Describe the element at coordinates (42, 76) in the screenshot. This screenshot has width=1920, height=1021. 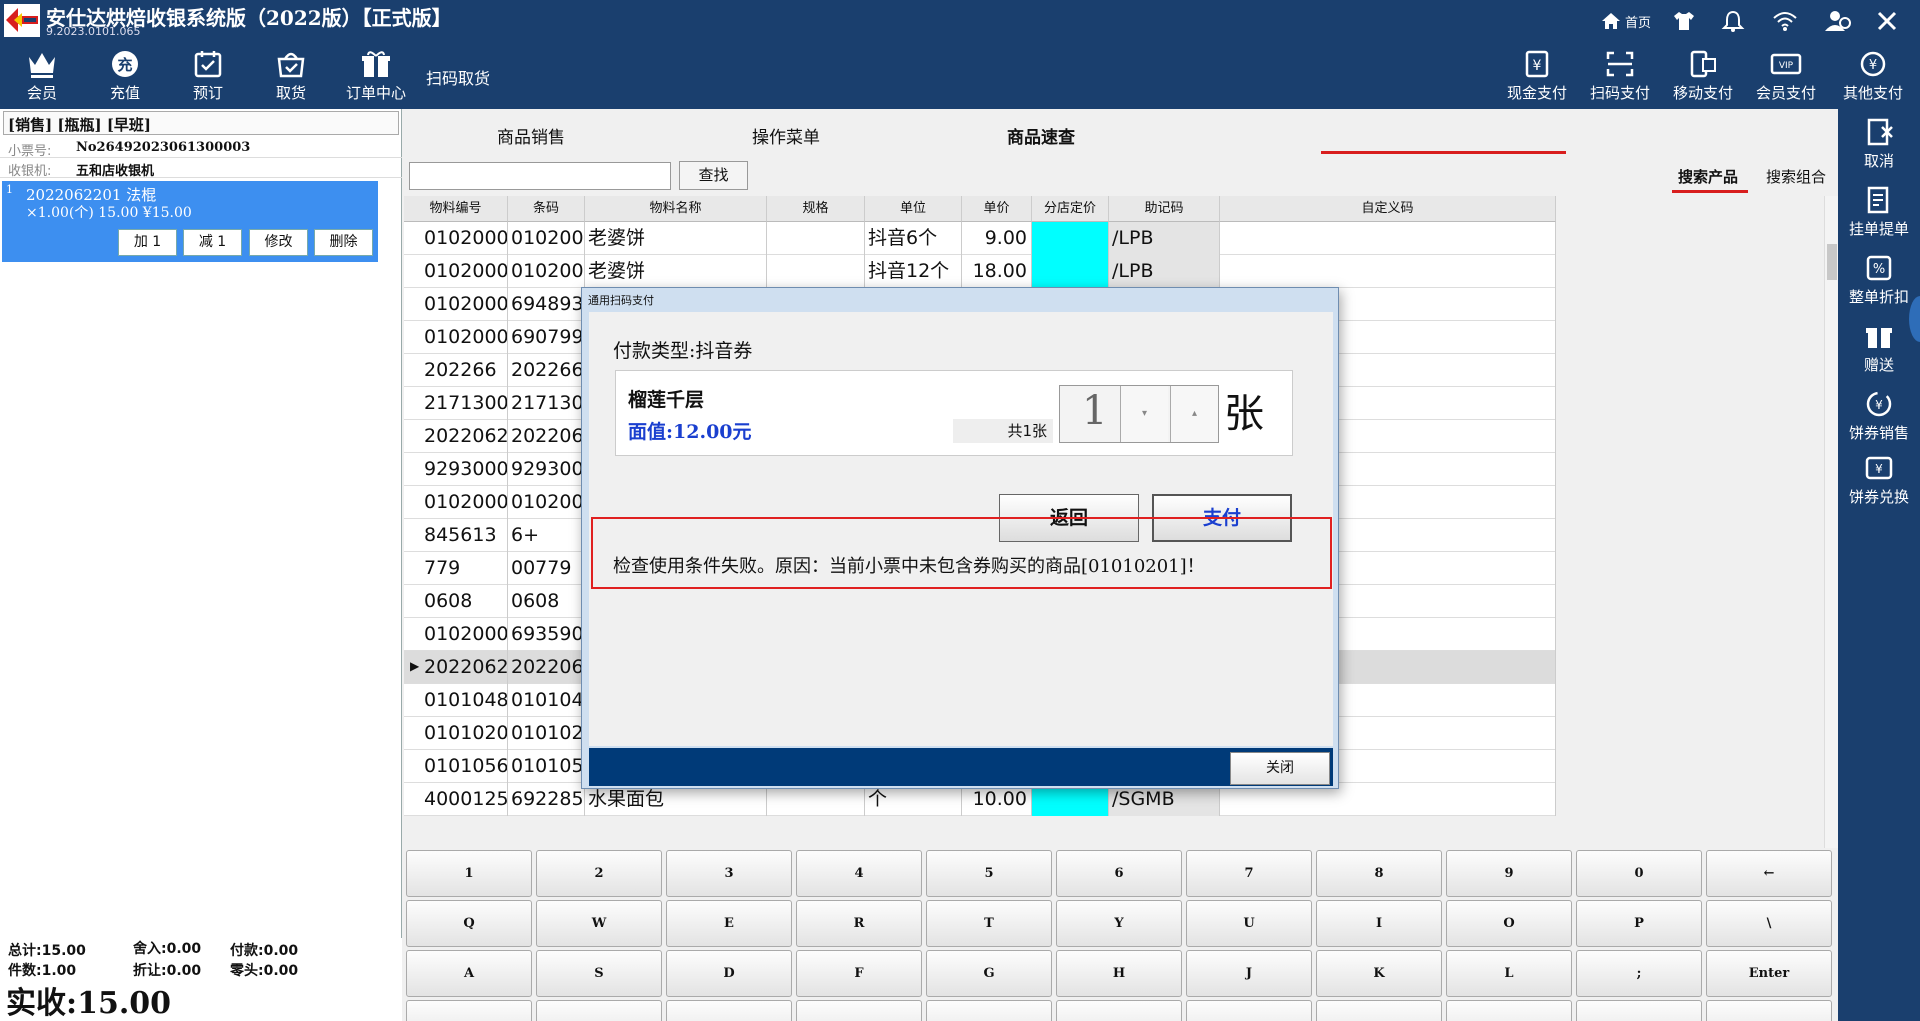
I see `member-button: 会员` at that location.